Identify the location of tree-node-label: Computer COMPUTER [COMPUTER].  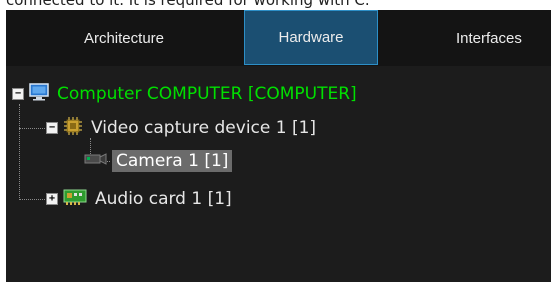
(207, 94).